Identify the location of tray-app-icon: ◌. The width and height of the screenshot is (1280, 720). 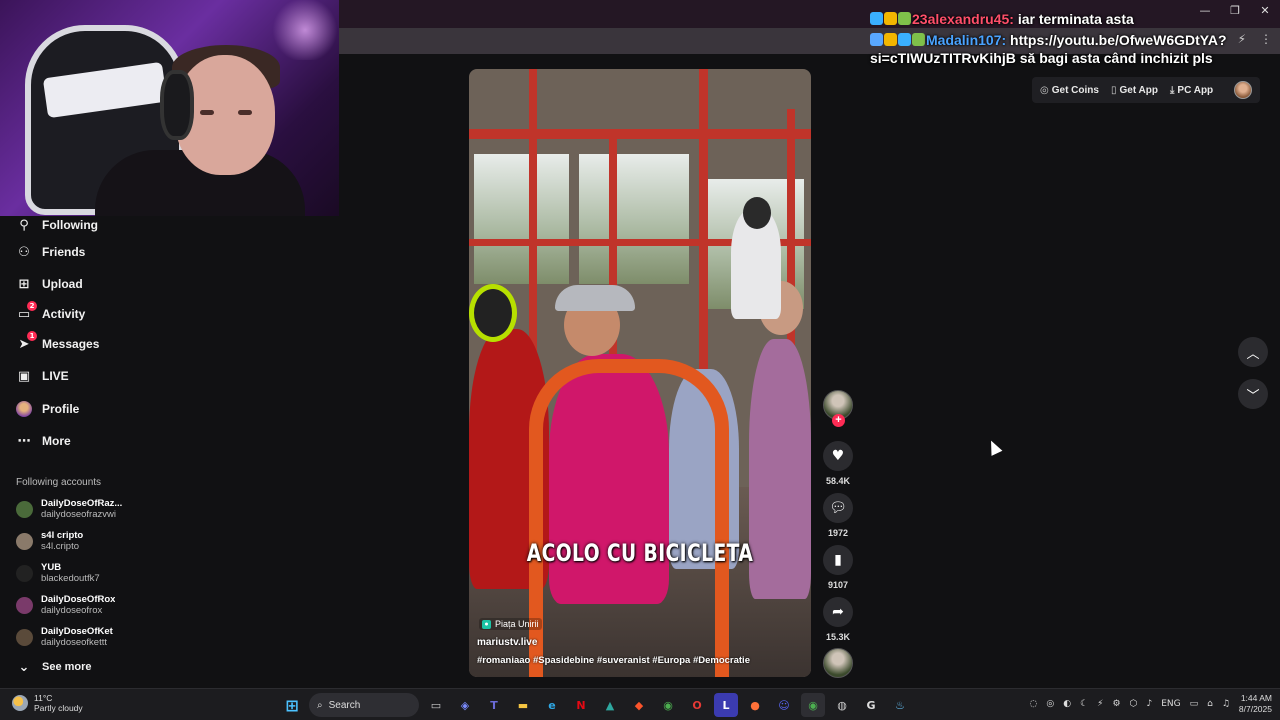
(1034, 704).